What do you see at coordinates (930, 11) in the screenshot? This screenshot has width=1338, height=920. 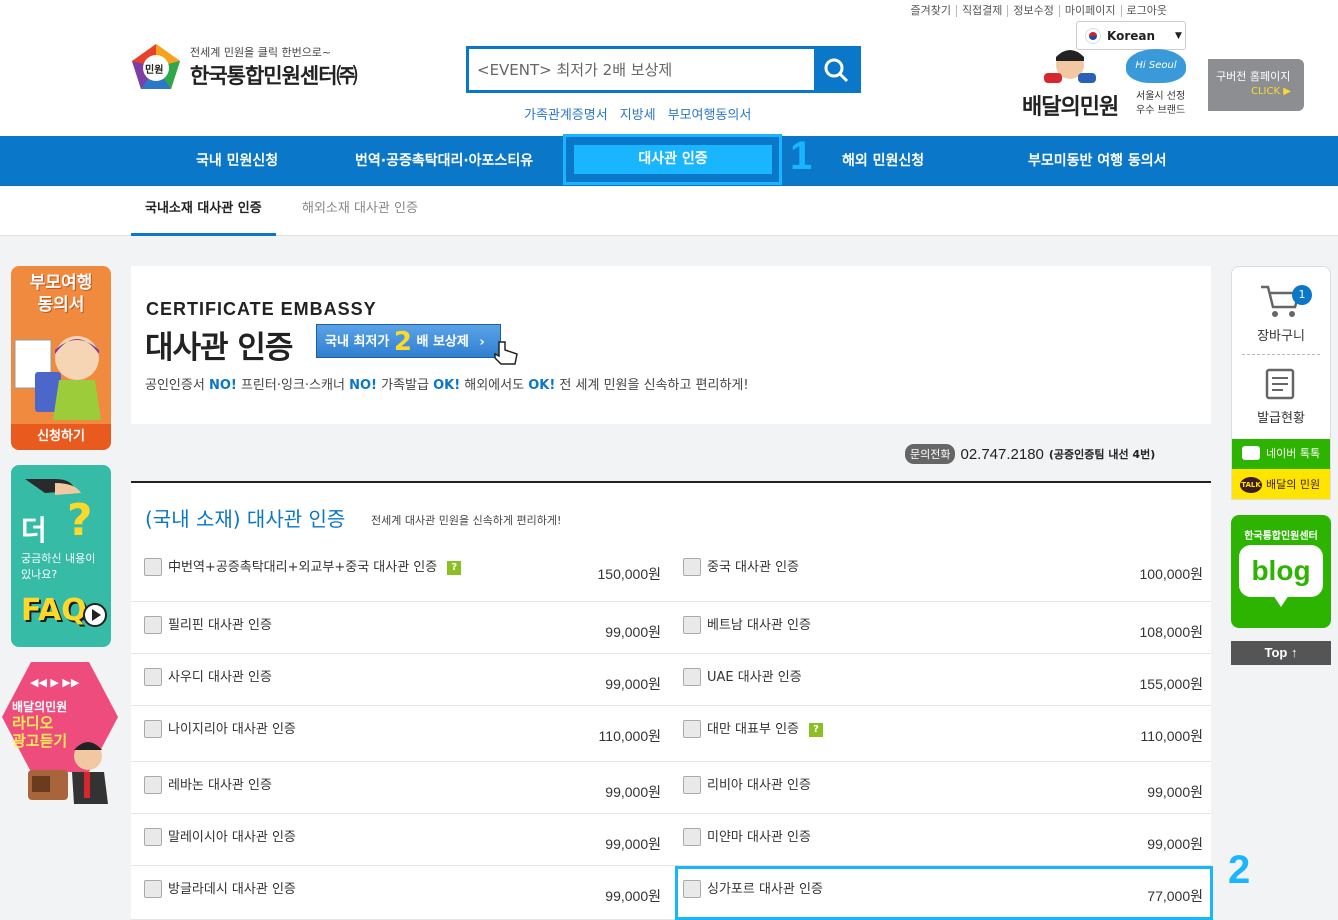 I see `top-link-favorites: 즐겨찾기` at bounding box center [930, 11].